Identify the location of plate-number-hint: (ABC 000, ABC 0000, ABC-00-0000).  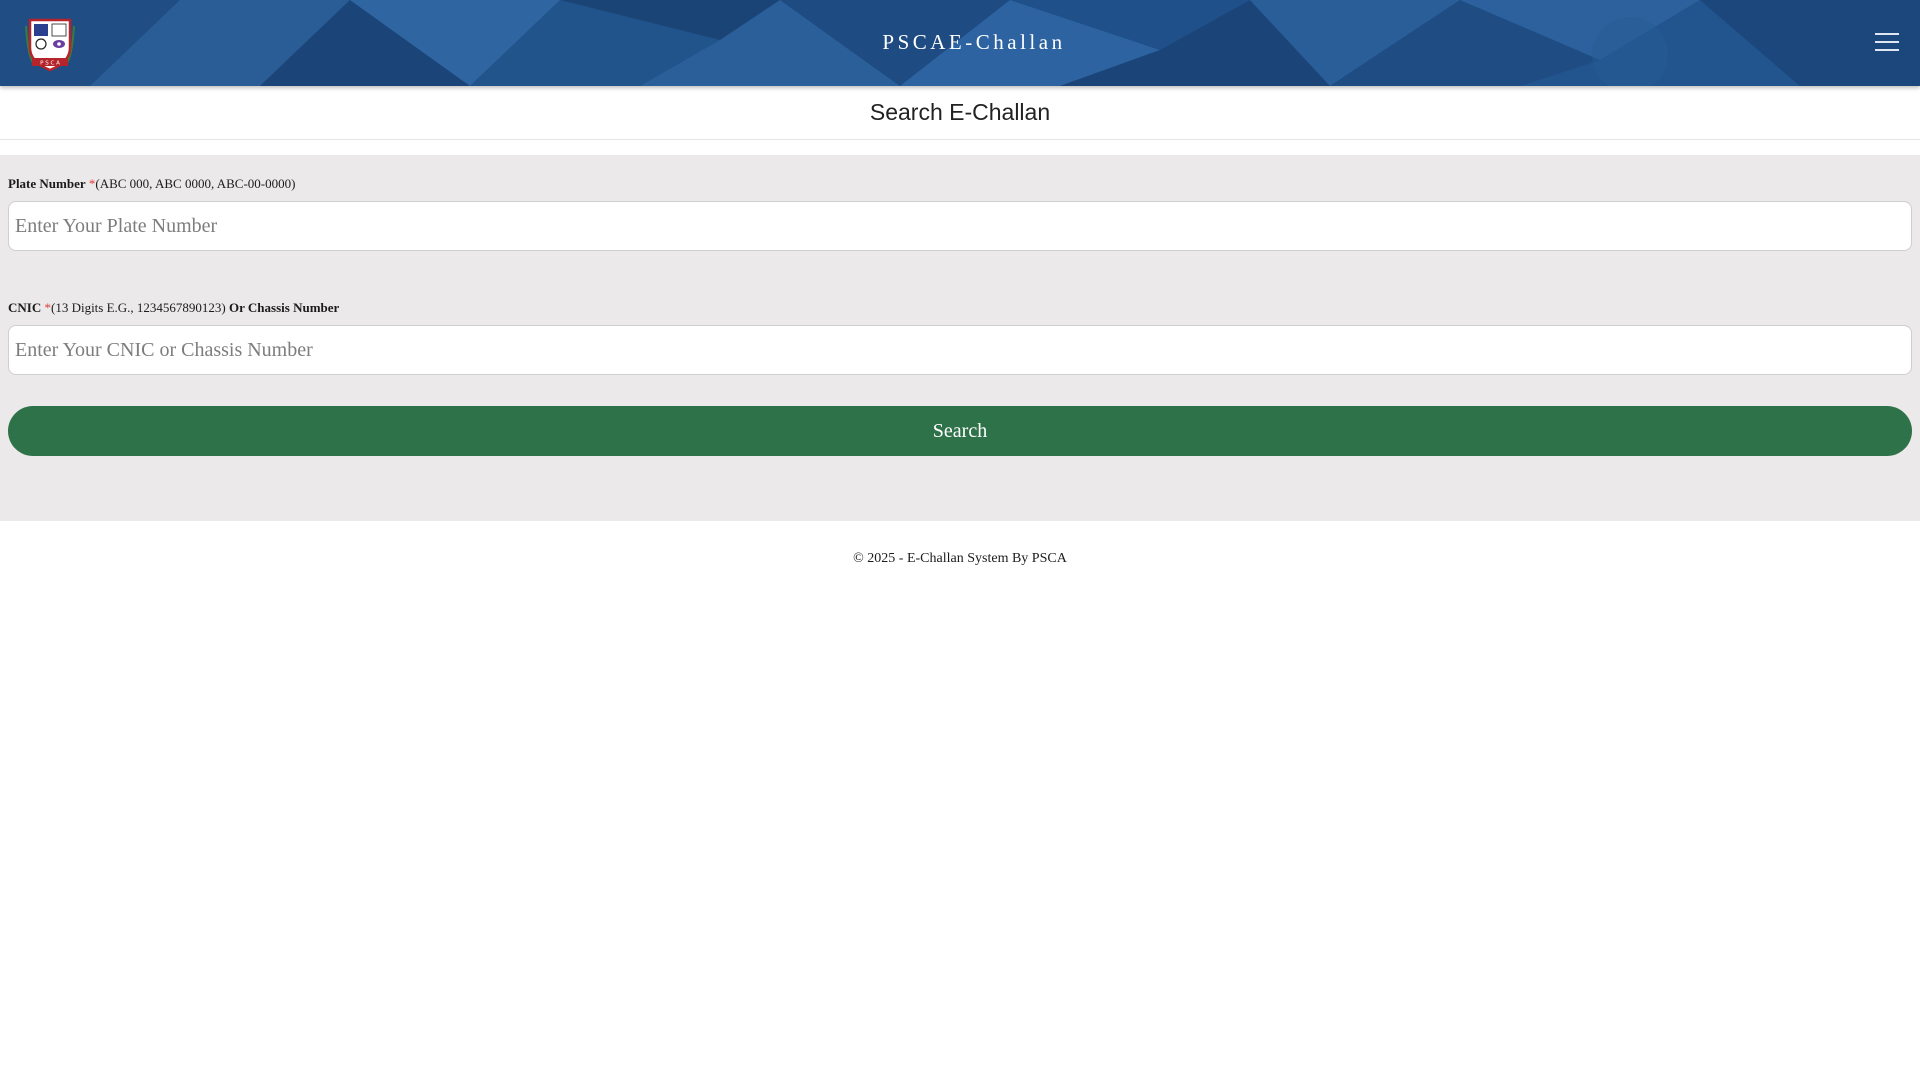
(195, 183).